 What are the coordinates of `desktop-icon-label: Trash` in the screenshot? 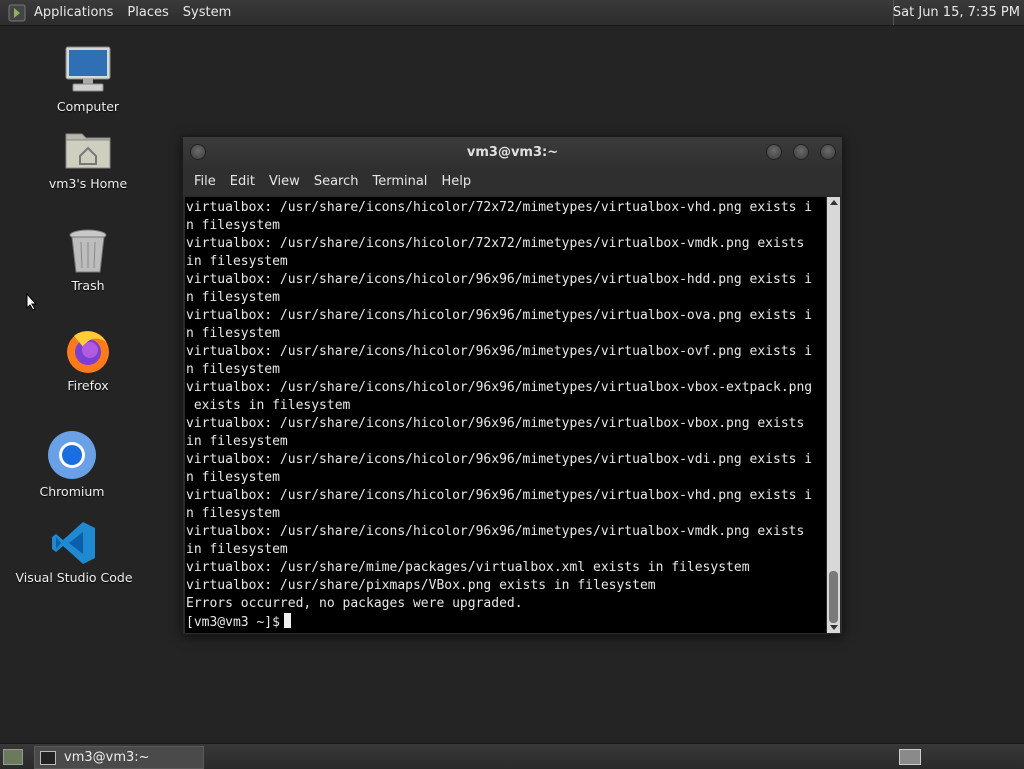 It's located at (88, 285).